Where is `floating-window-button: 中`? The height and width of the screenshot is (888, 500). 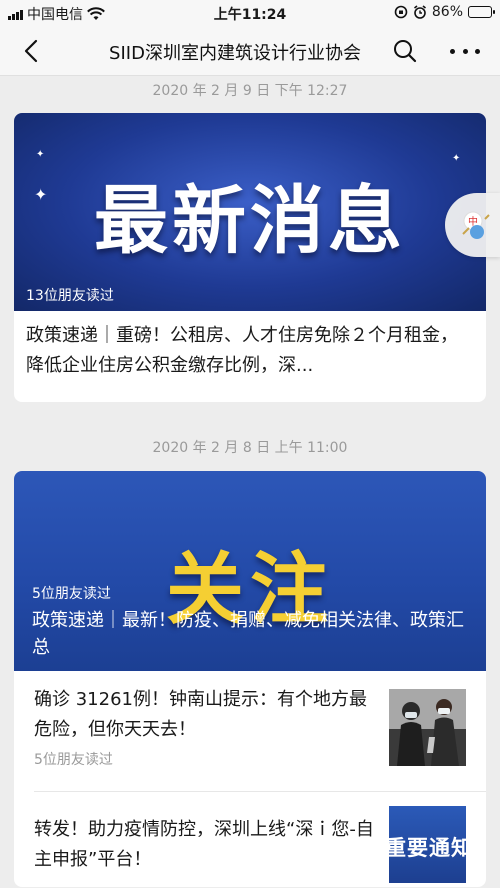 floating-window-button: 中 is located at coordinates (472, 225).